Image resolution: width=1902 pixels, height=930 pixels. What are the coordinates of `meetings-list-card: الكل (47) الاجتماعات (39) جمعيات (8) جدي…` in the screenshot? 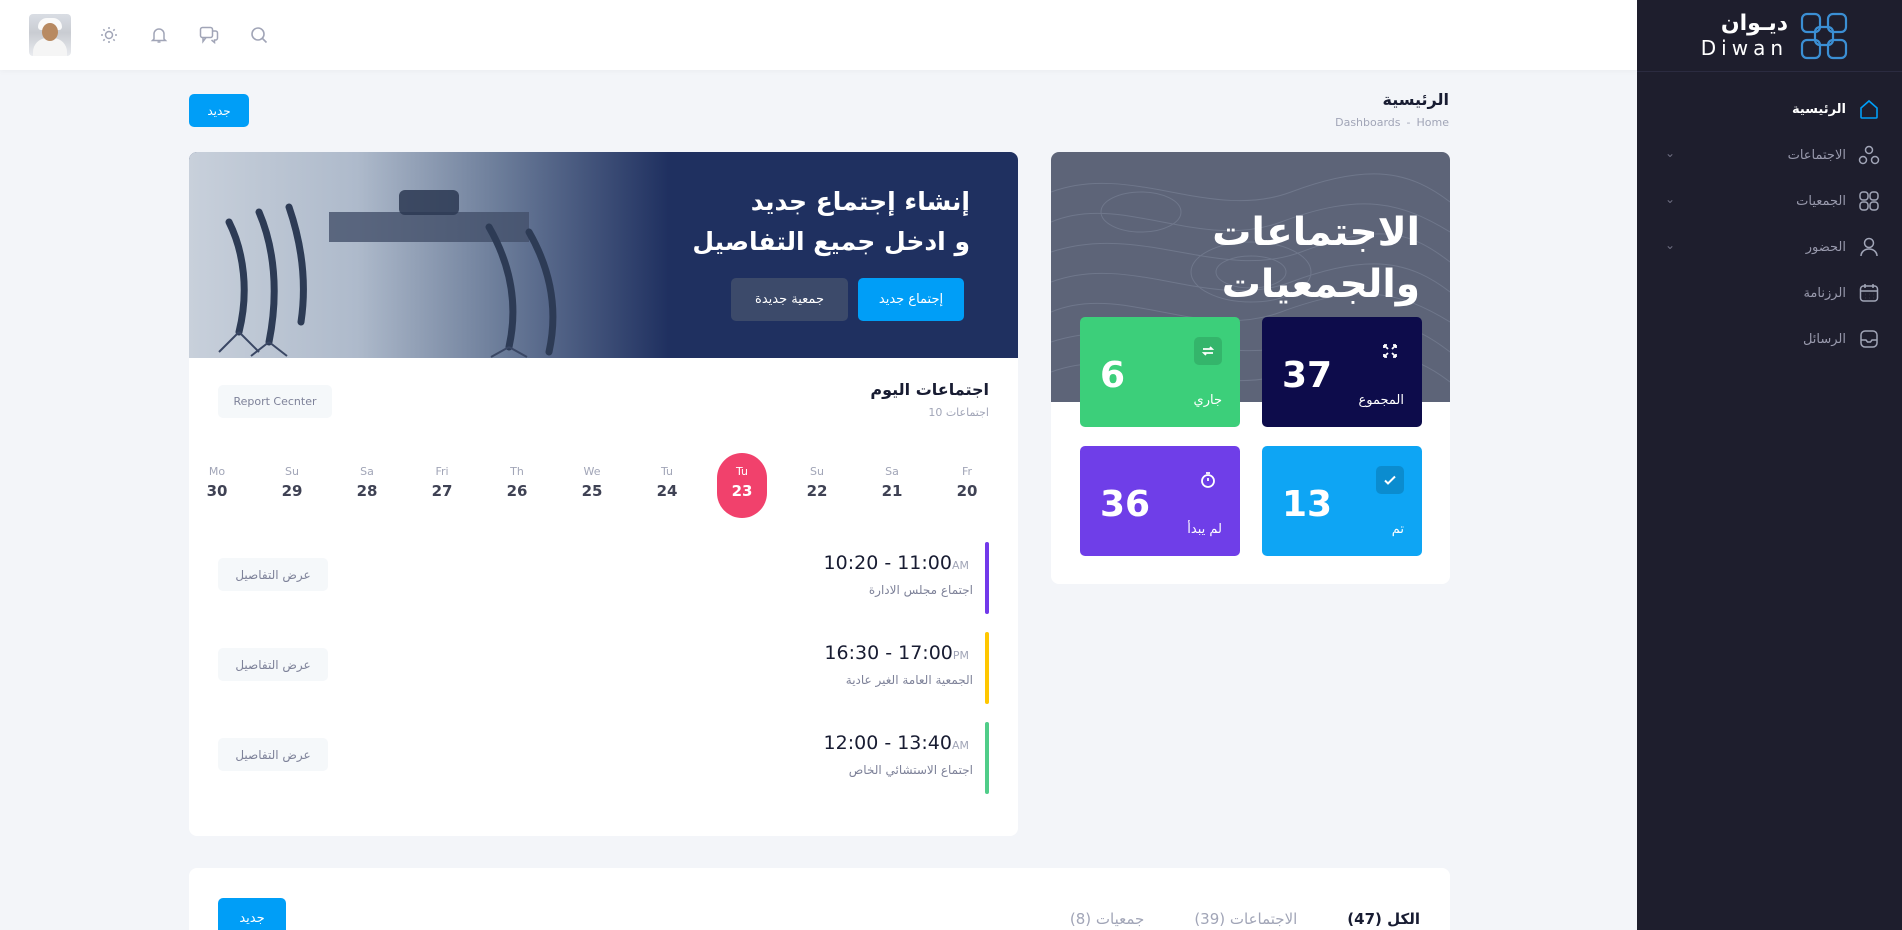 It's located at (819, 899).